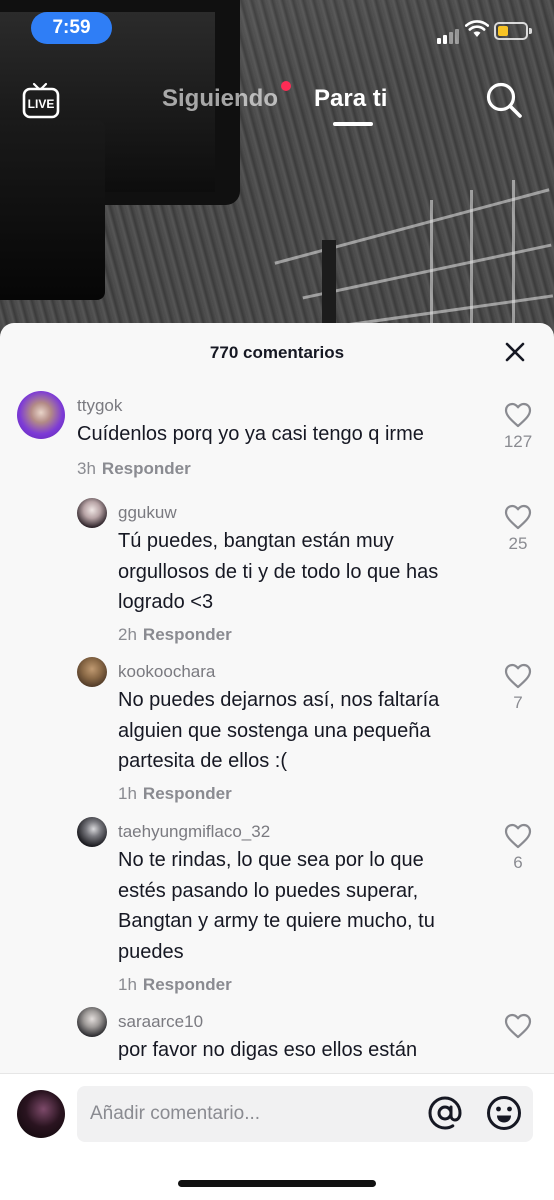  What do you see at coordinates (41, 1114) in the screenshot?
I see `current-user-avatar` at bounding box center [41, 1114].